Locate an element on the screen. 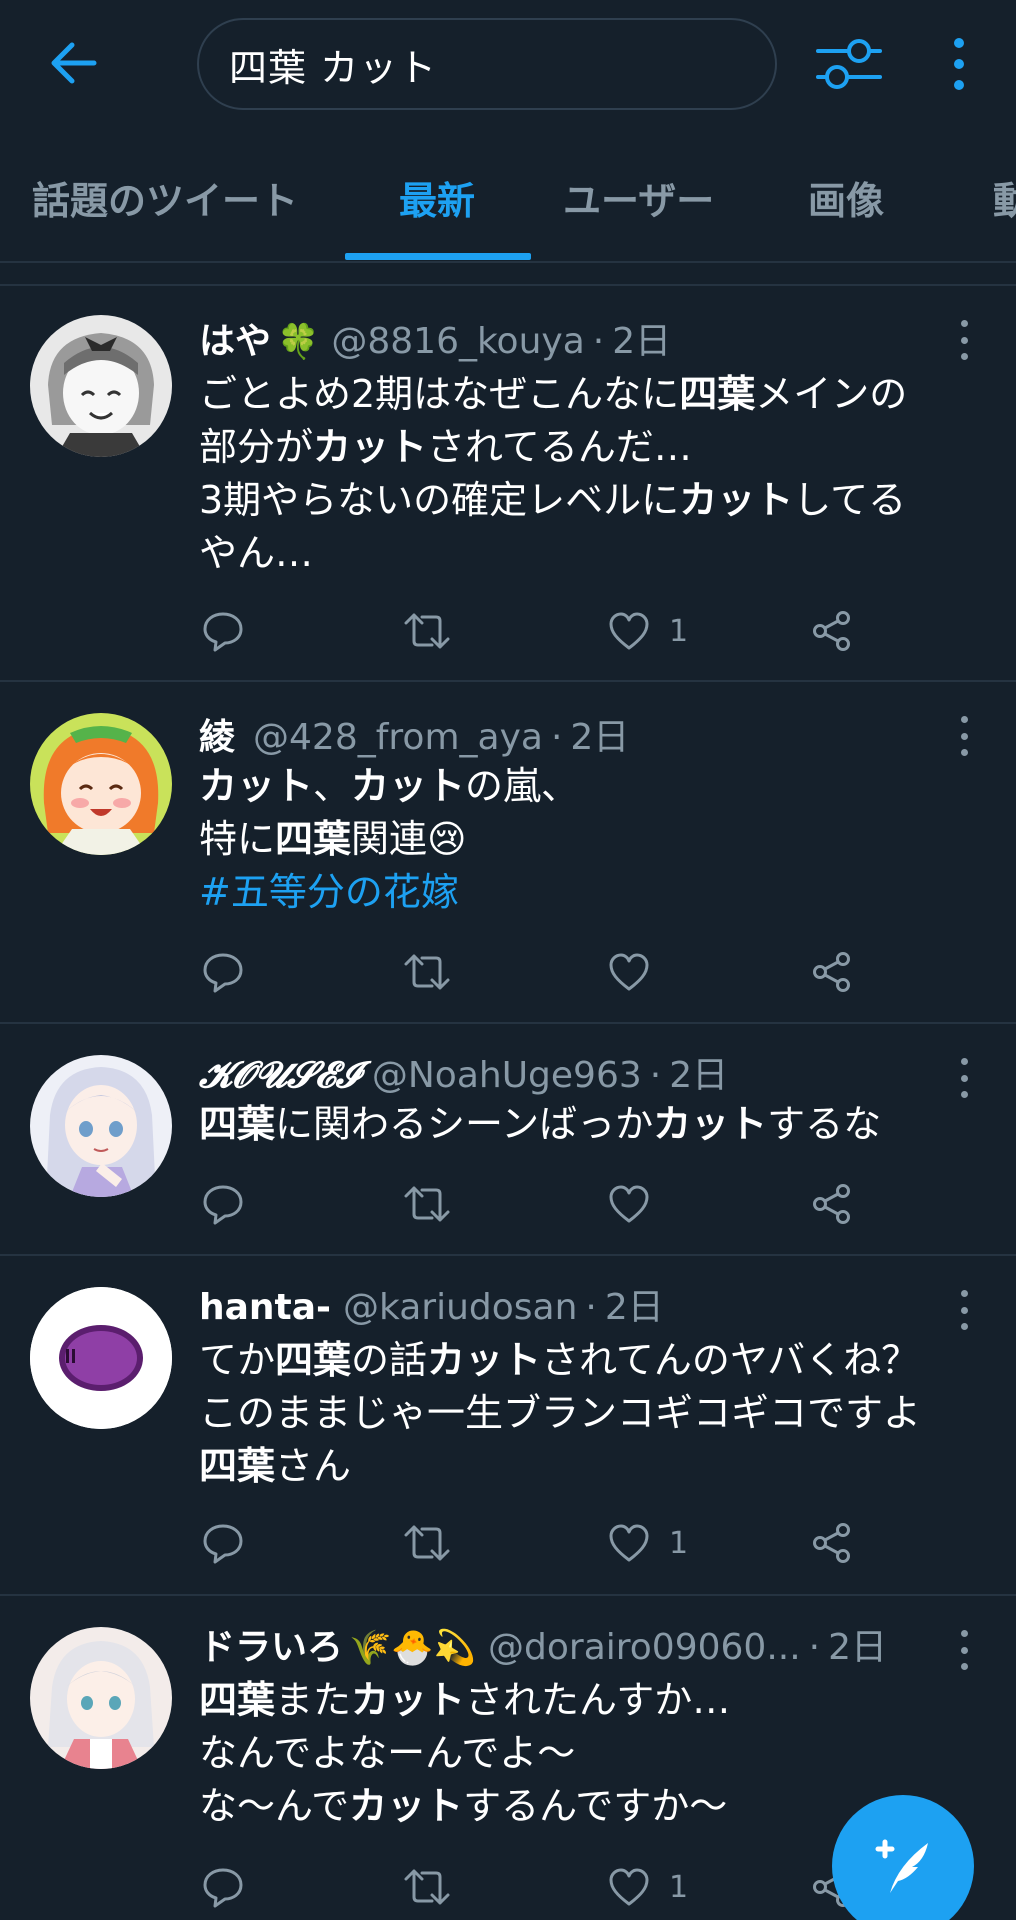  search-tabs: 話題のツイート 最新 ユーザー 画像 動 is located at coordinates (508, 206).